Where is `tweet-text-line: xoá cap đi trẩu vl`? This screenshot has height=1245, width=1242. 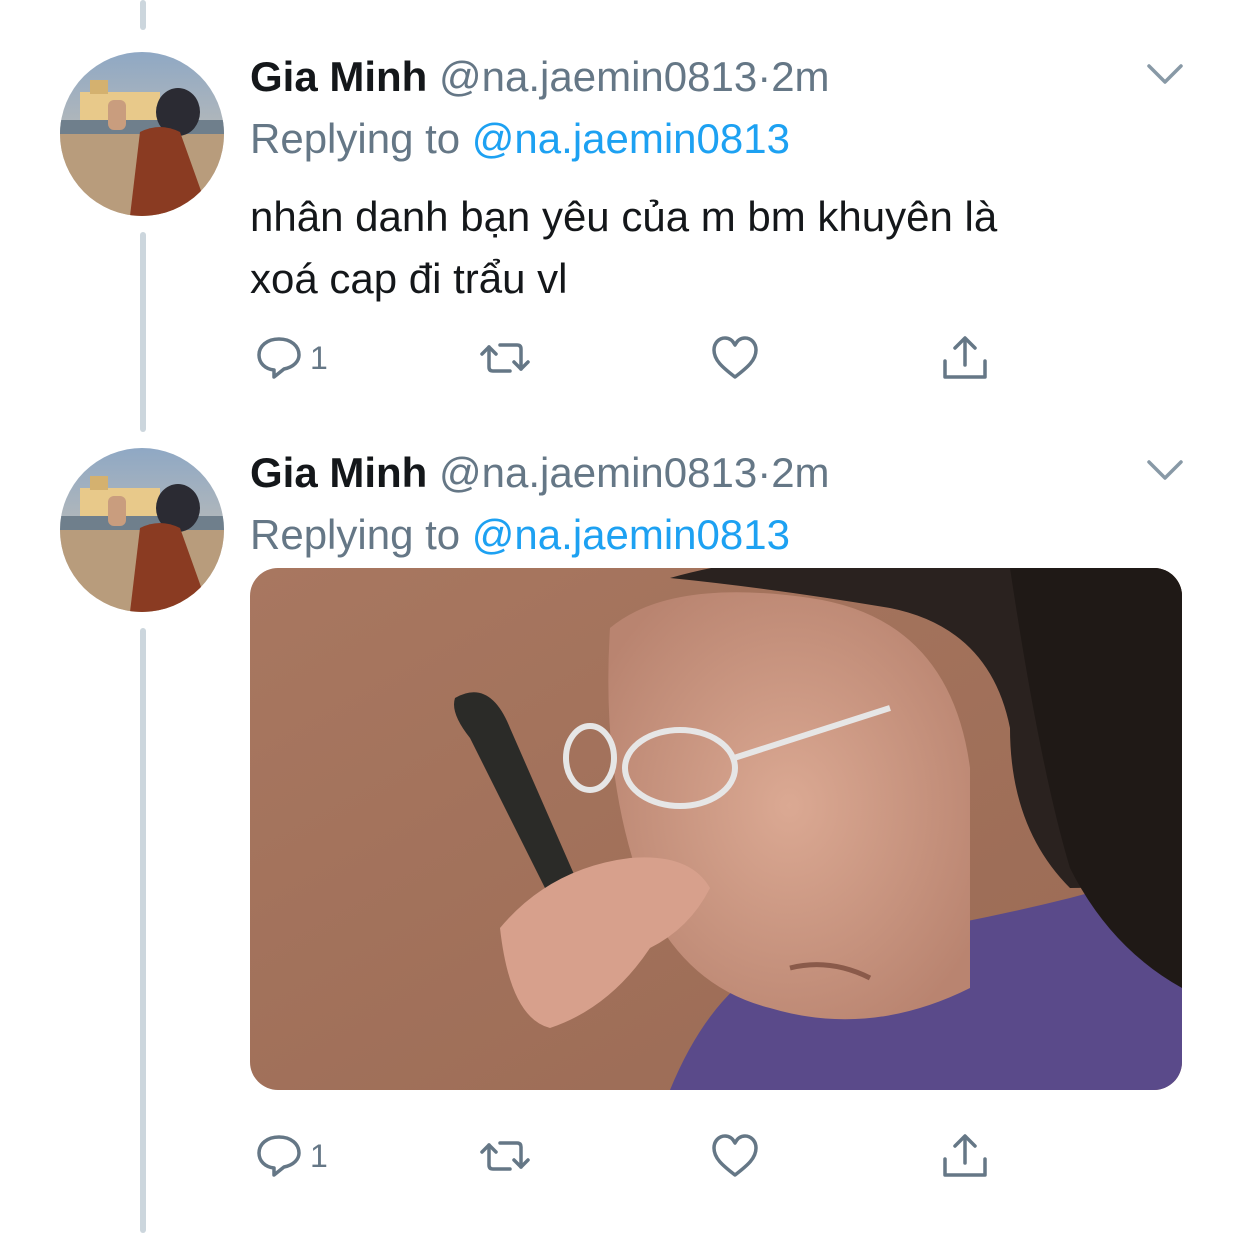
tweet-text-line: xoá cap đi trẩu vl is located at coordinates (409, 278).